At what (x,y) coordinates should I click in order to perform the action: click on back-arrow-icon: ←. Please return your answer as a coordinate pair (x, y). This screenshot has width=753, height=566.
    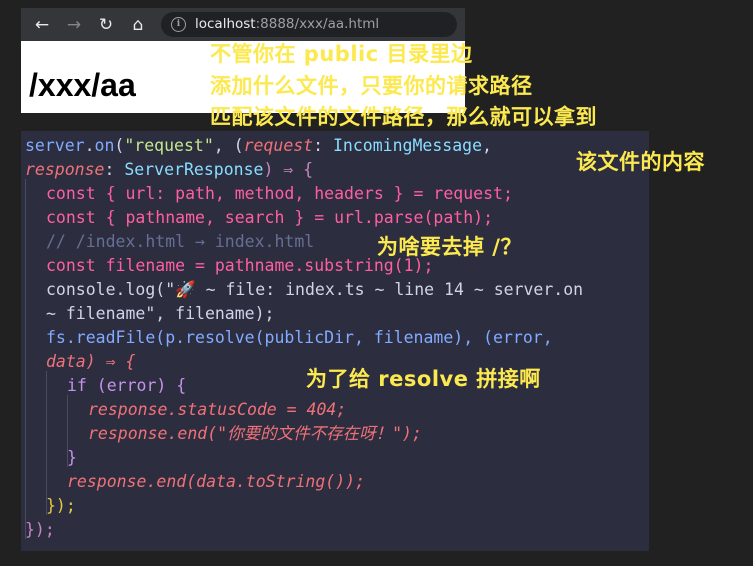
    Looking at the image, I should click on (42, 25).